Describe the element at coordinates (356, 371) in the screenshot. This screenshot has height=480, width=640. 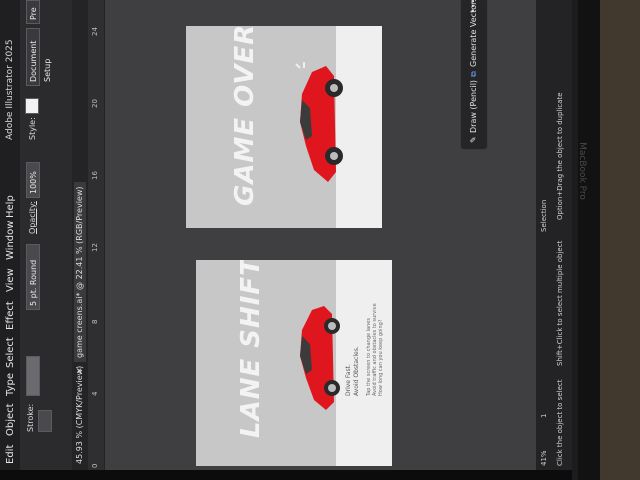
I see `tagline-avoid-obstacles: Avoid Obstacles.` at that location.